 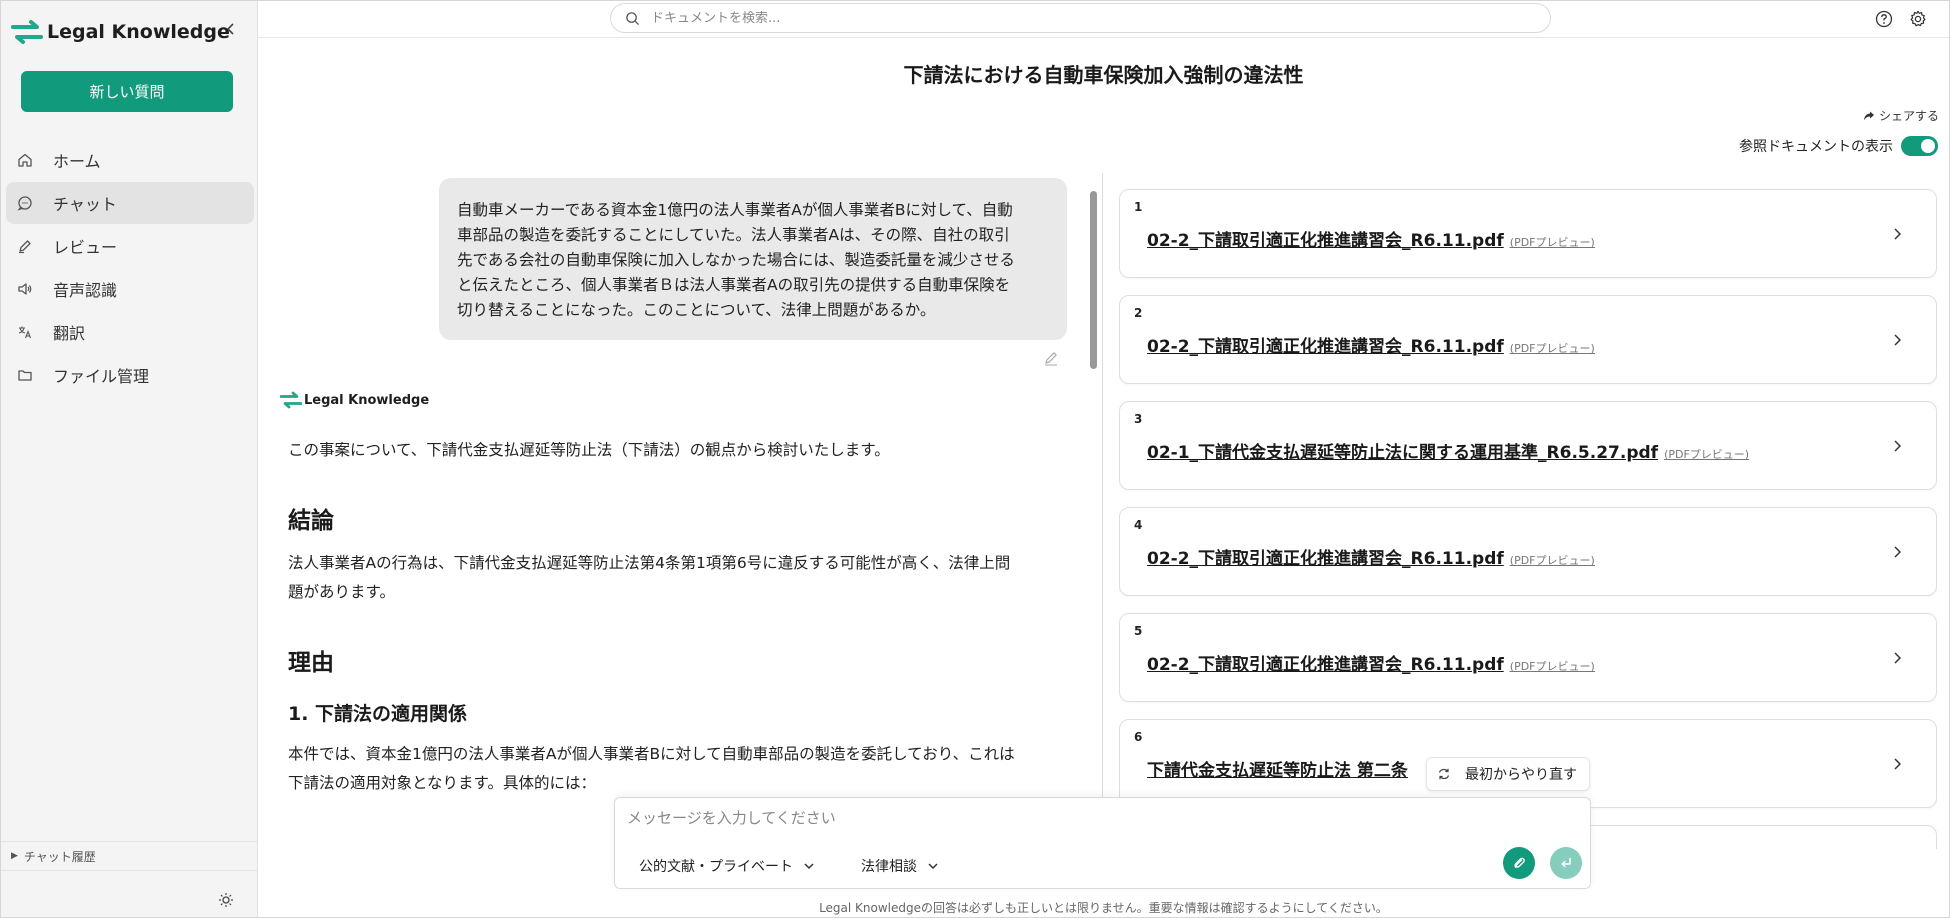 I want to click on sidebar-nav: ホーム チャット レビュー 音声認識 翻訳 ファイル管理, so click(x=130, y=268).